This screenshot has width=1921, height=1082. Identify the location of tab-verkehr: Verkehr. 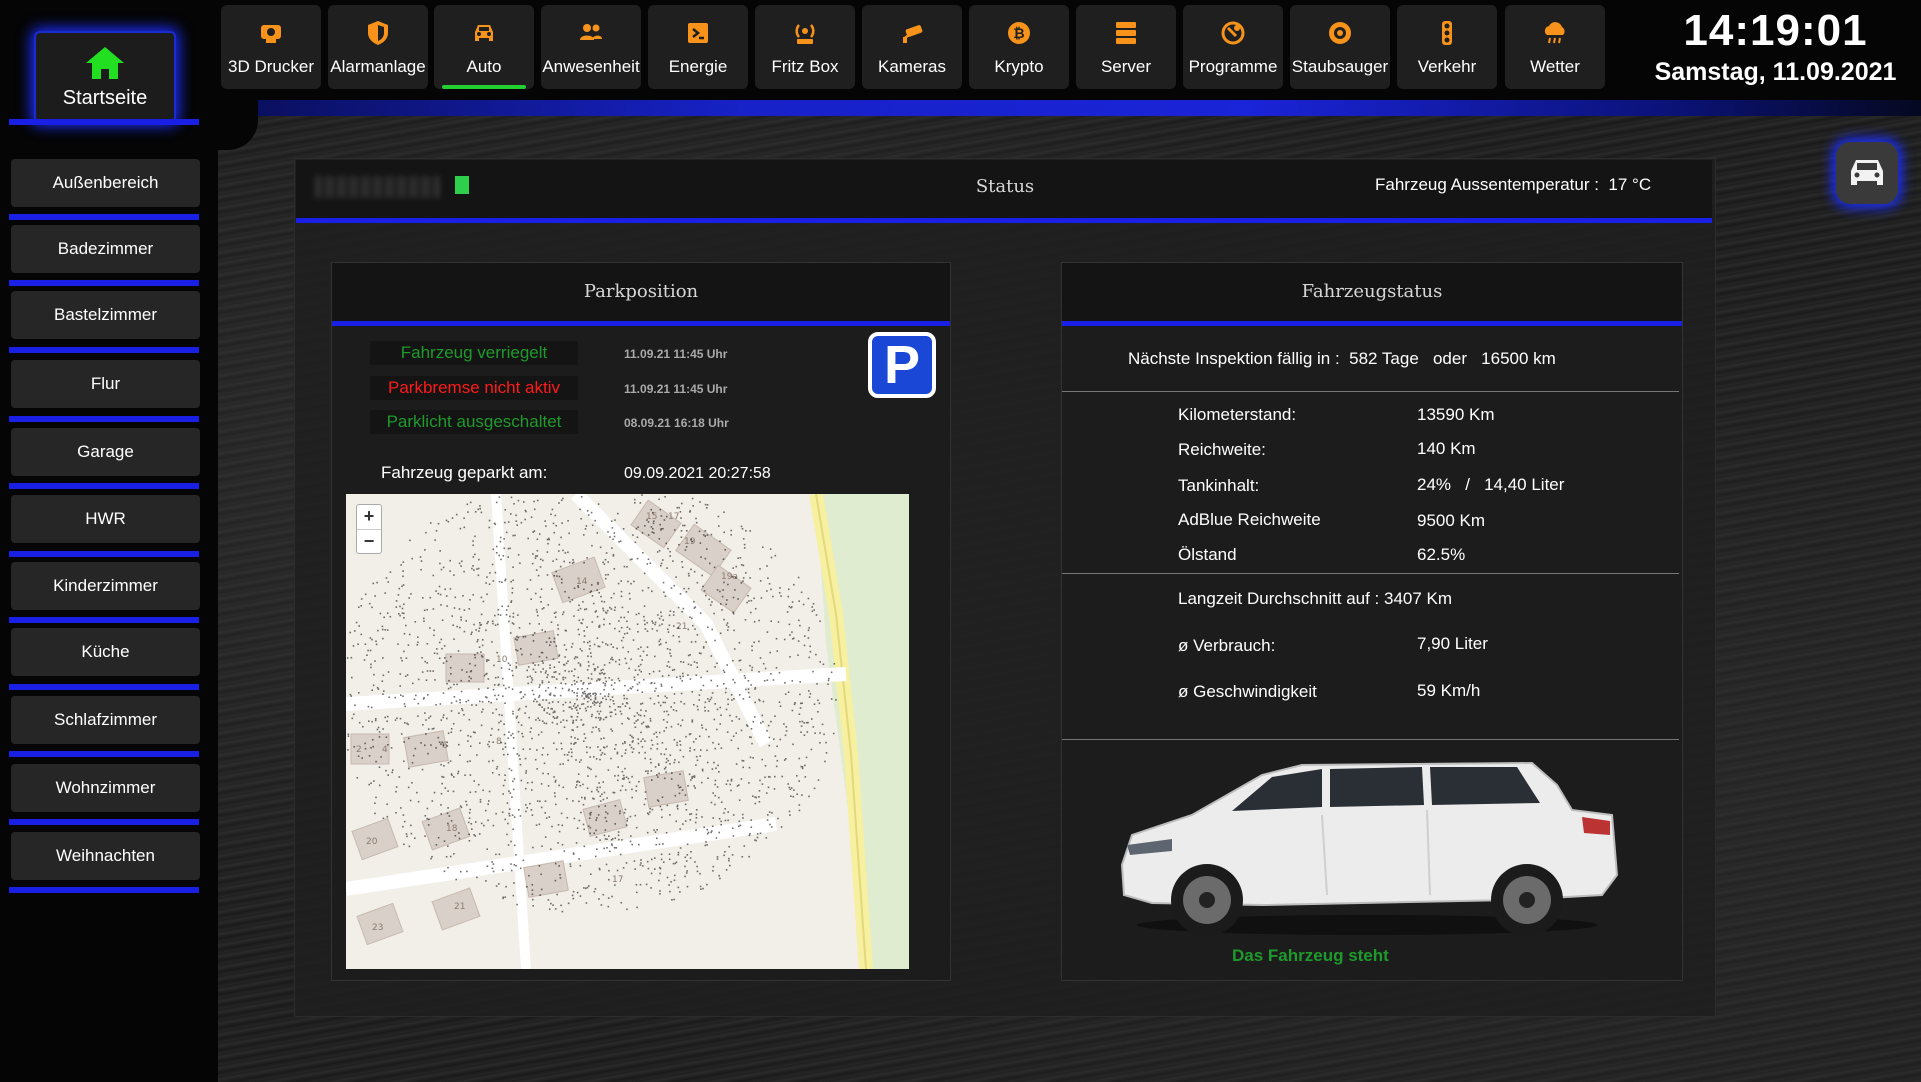
(1447, 47).